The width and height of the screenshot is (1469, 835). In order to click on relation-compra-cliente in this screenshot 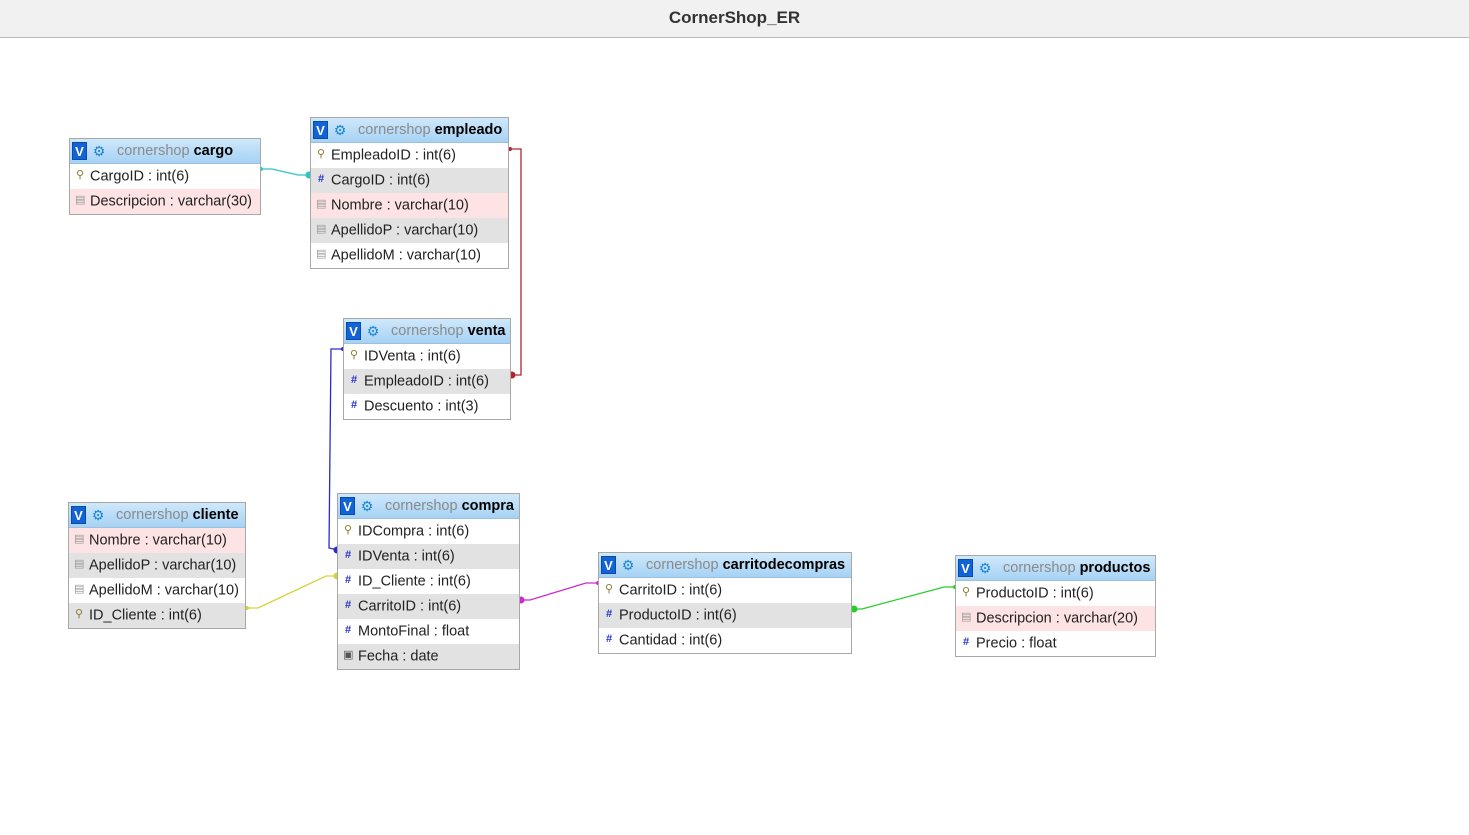, I will do `click(293, 591)`.